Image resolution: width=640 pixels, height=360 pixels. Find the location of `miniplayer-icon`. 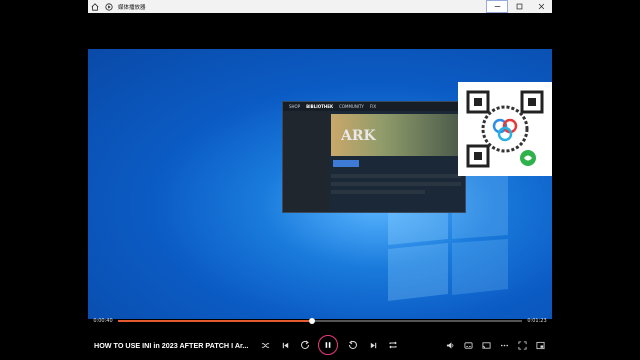

miniplayer-icon is located at coordinates (540, 345).